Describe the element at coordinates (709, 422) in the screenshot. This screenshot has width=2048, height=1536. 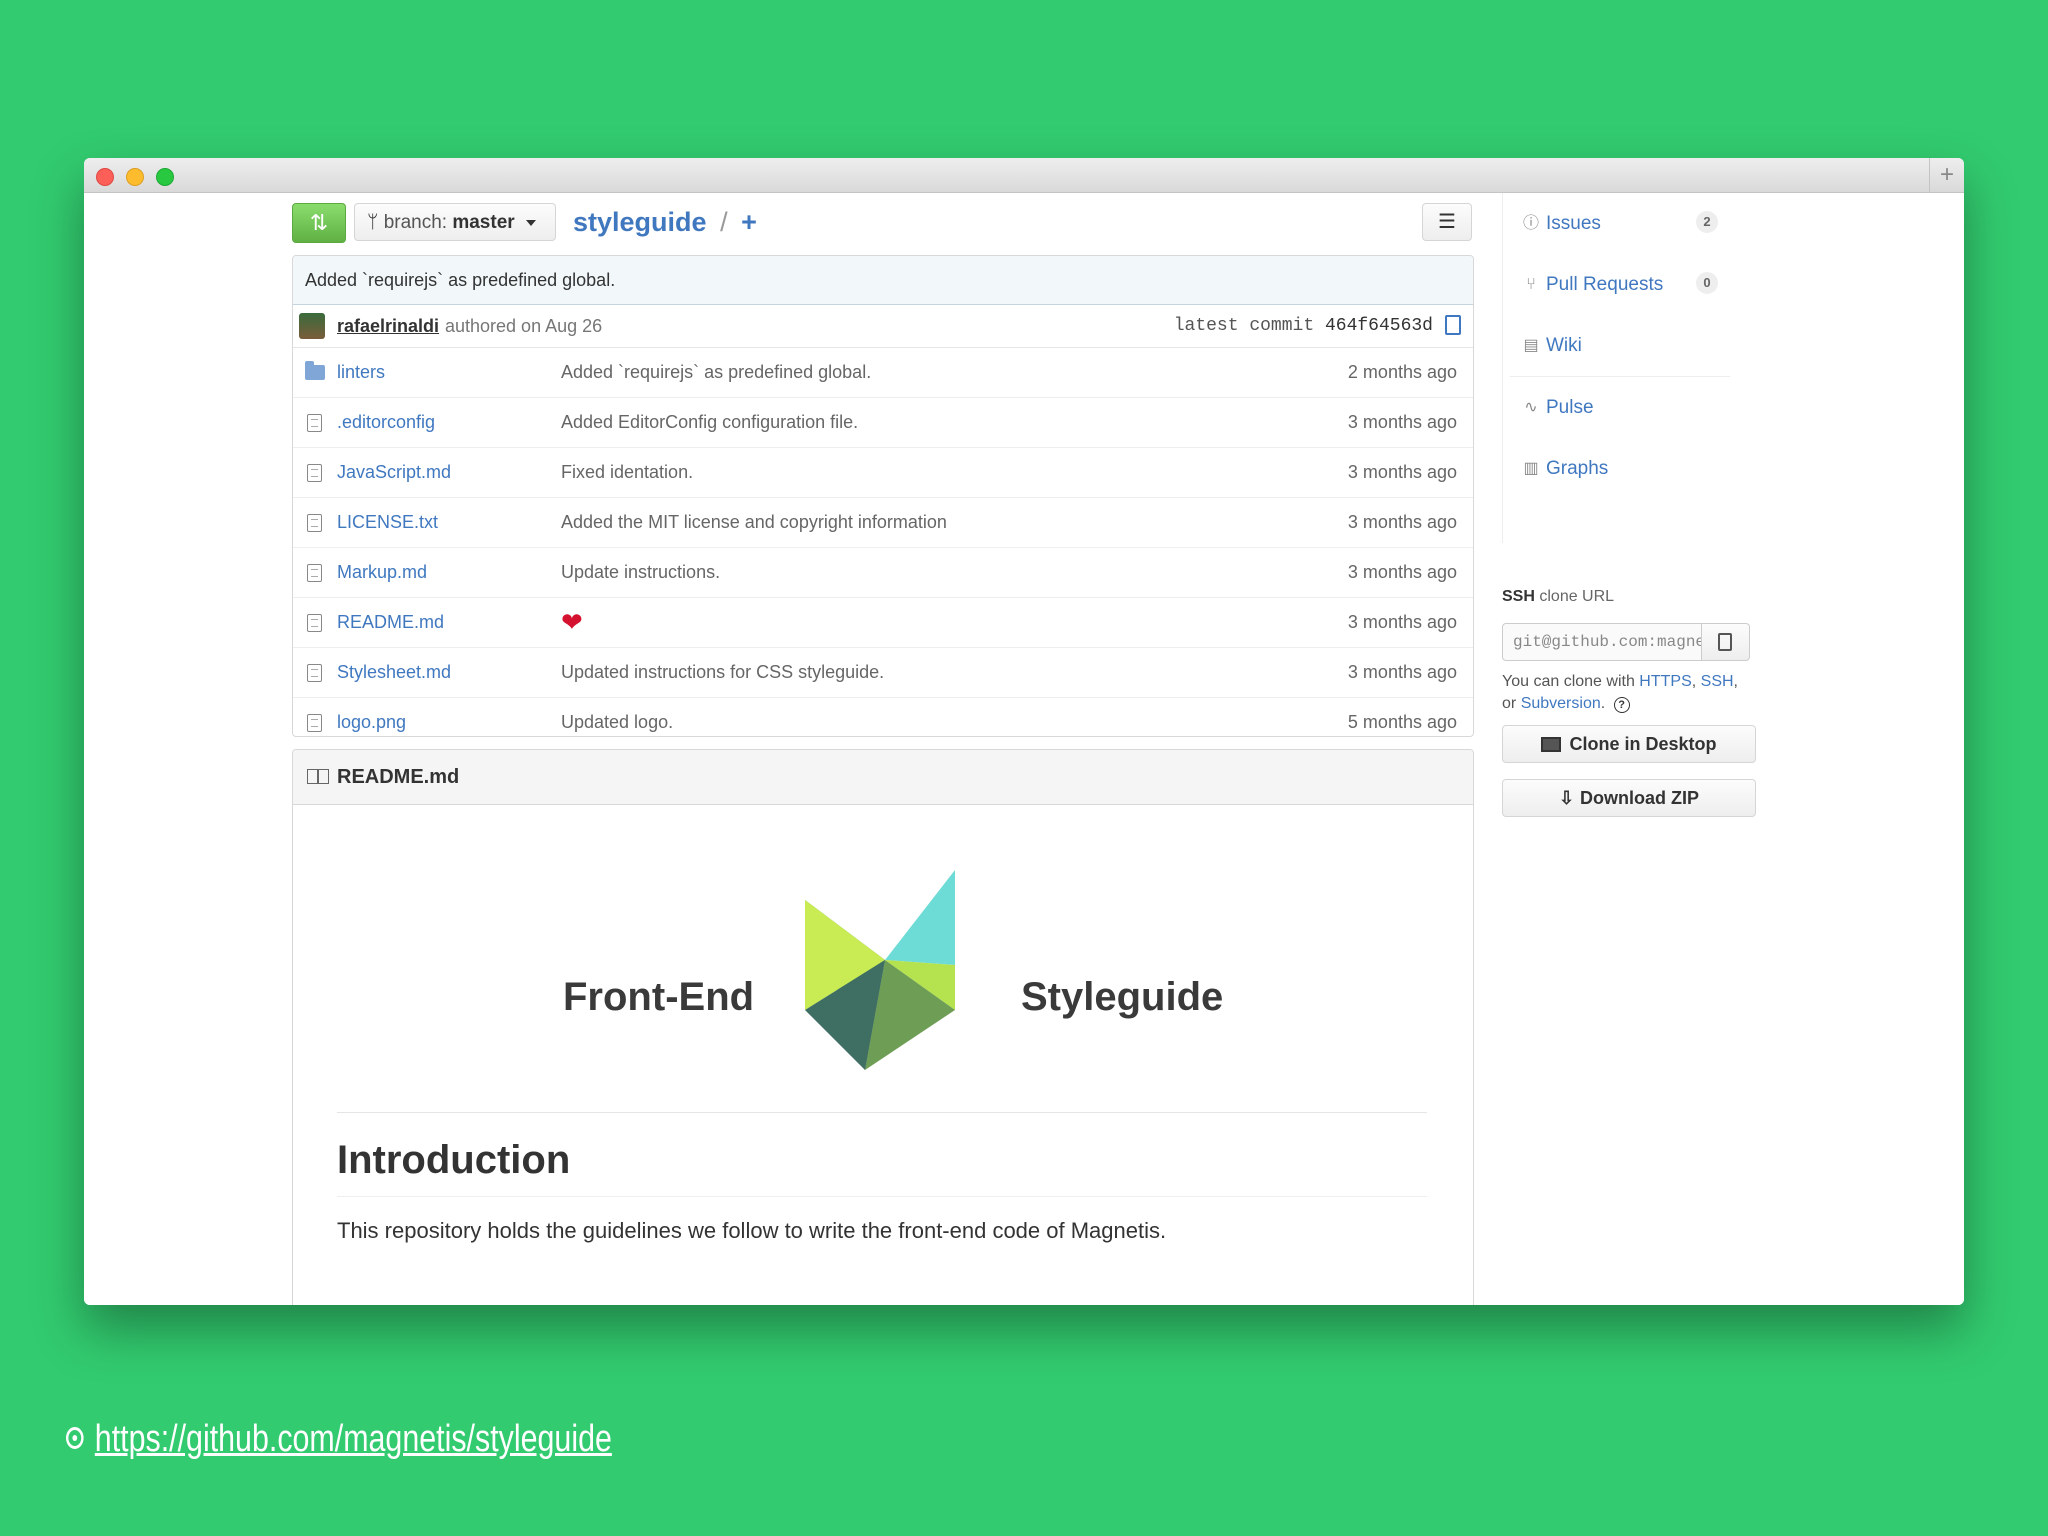
I see `file-commit-message: Added EditorConfig configuration file.` at that location.